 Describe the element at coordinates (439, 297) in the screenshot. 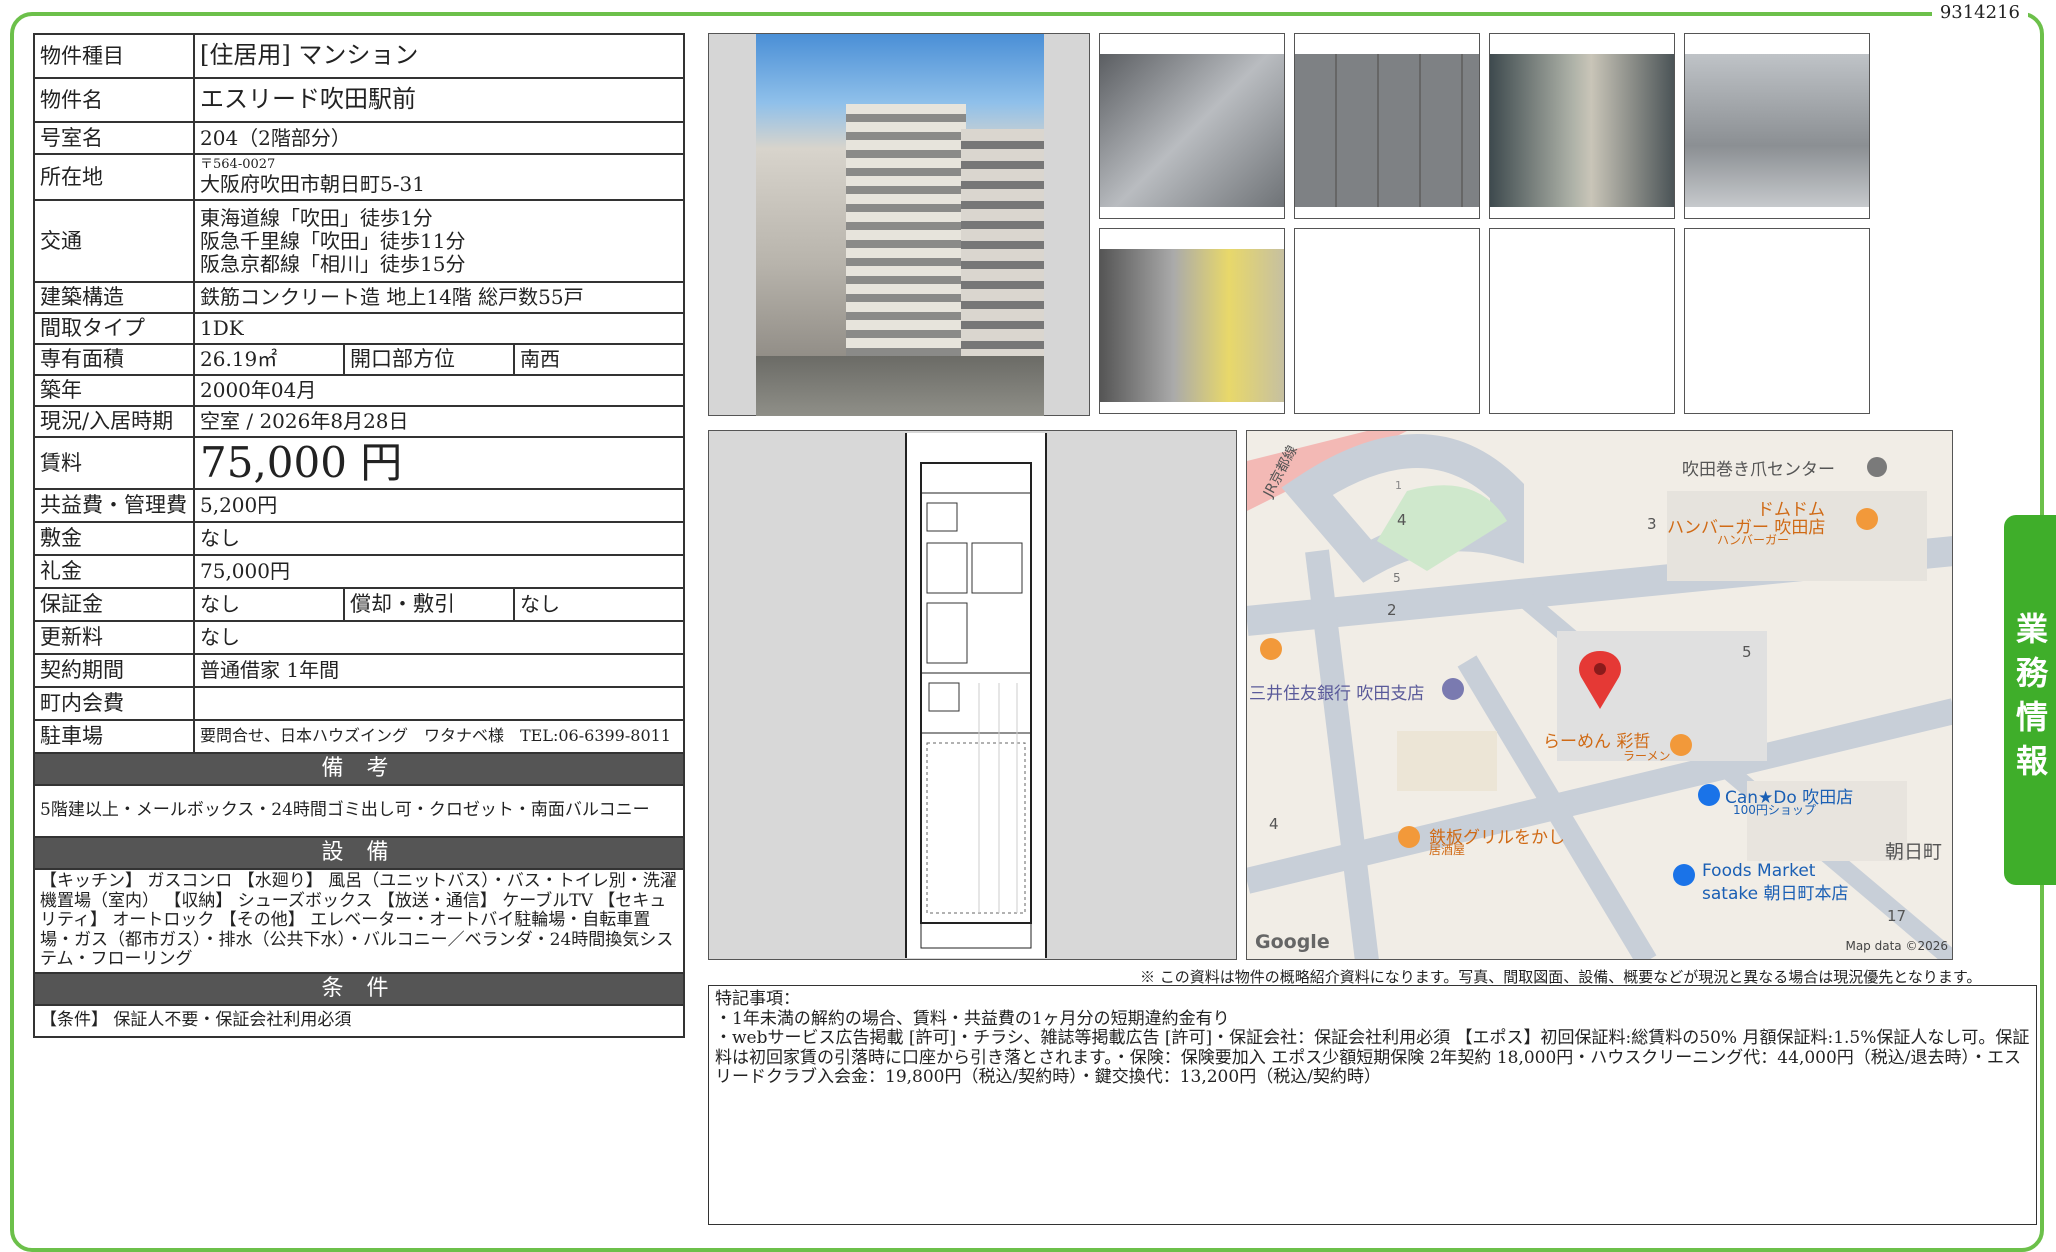

I see `structure: 鉄筋コンクリート造 地上14階 総戸数55戸` at that location.